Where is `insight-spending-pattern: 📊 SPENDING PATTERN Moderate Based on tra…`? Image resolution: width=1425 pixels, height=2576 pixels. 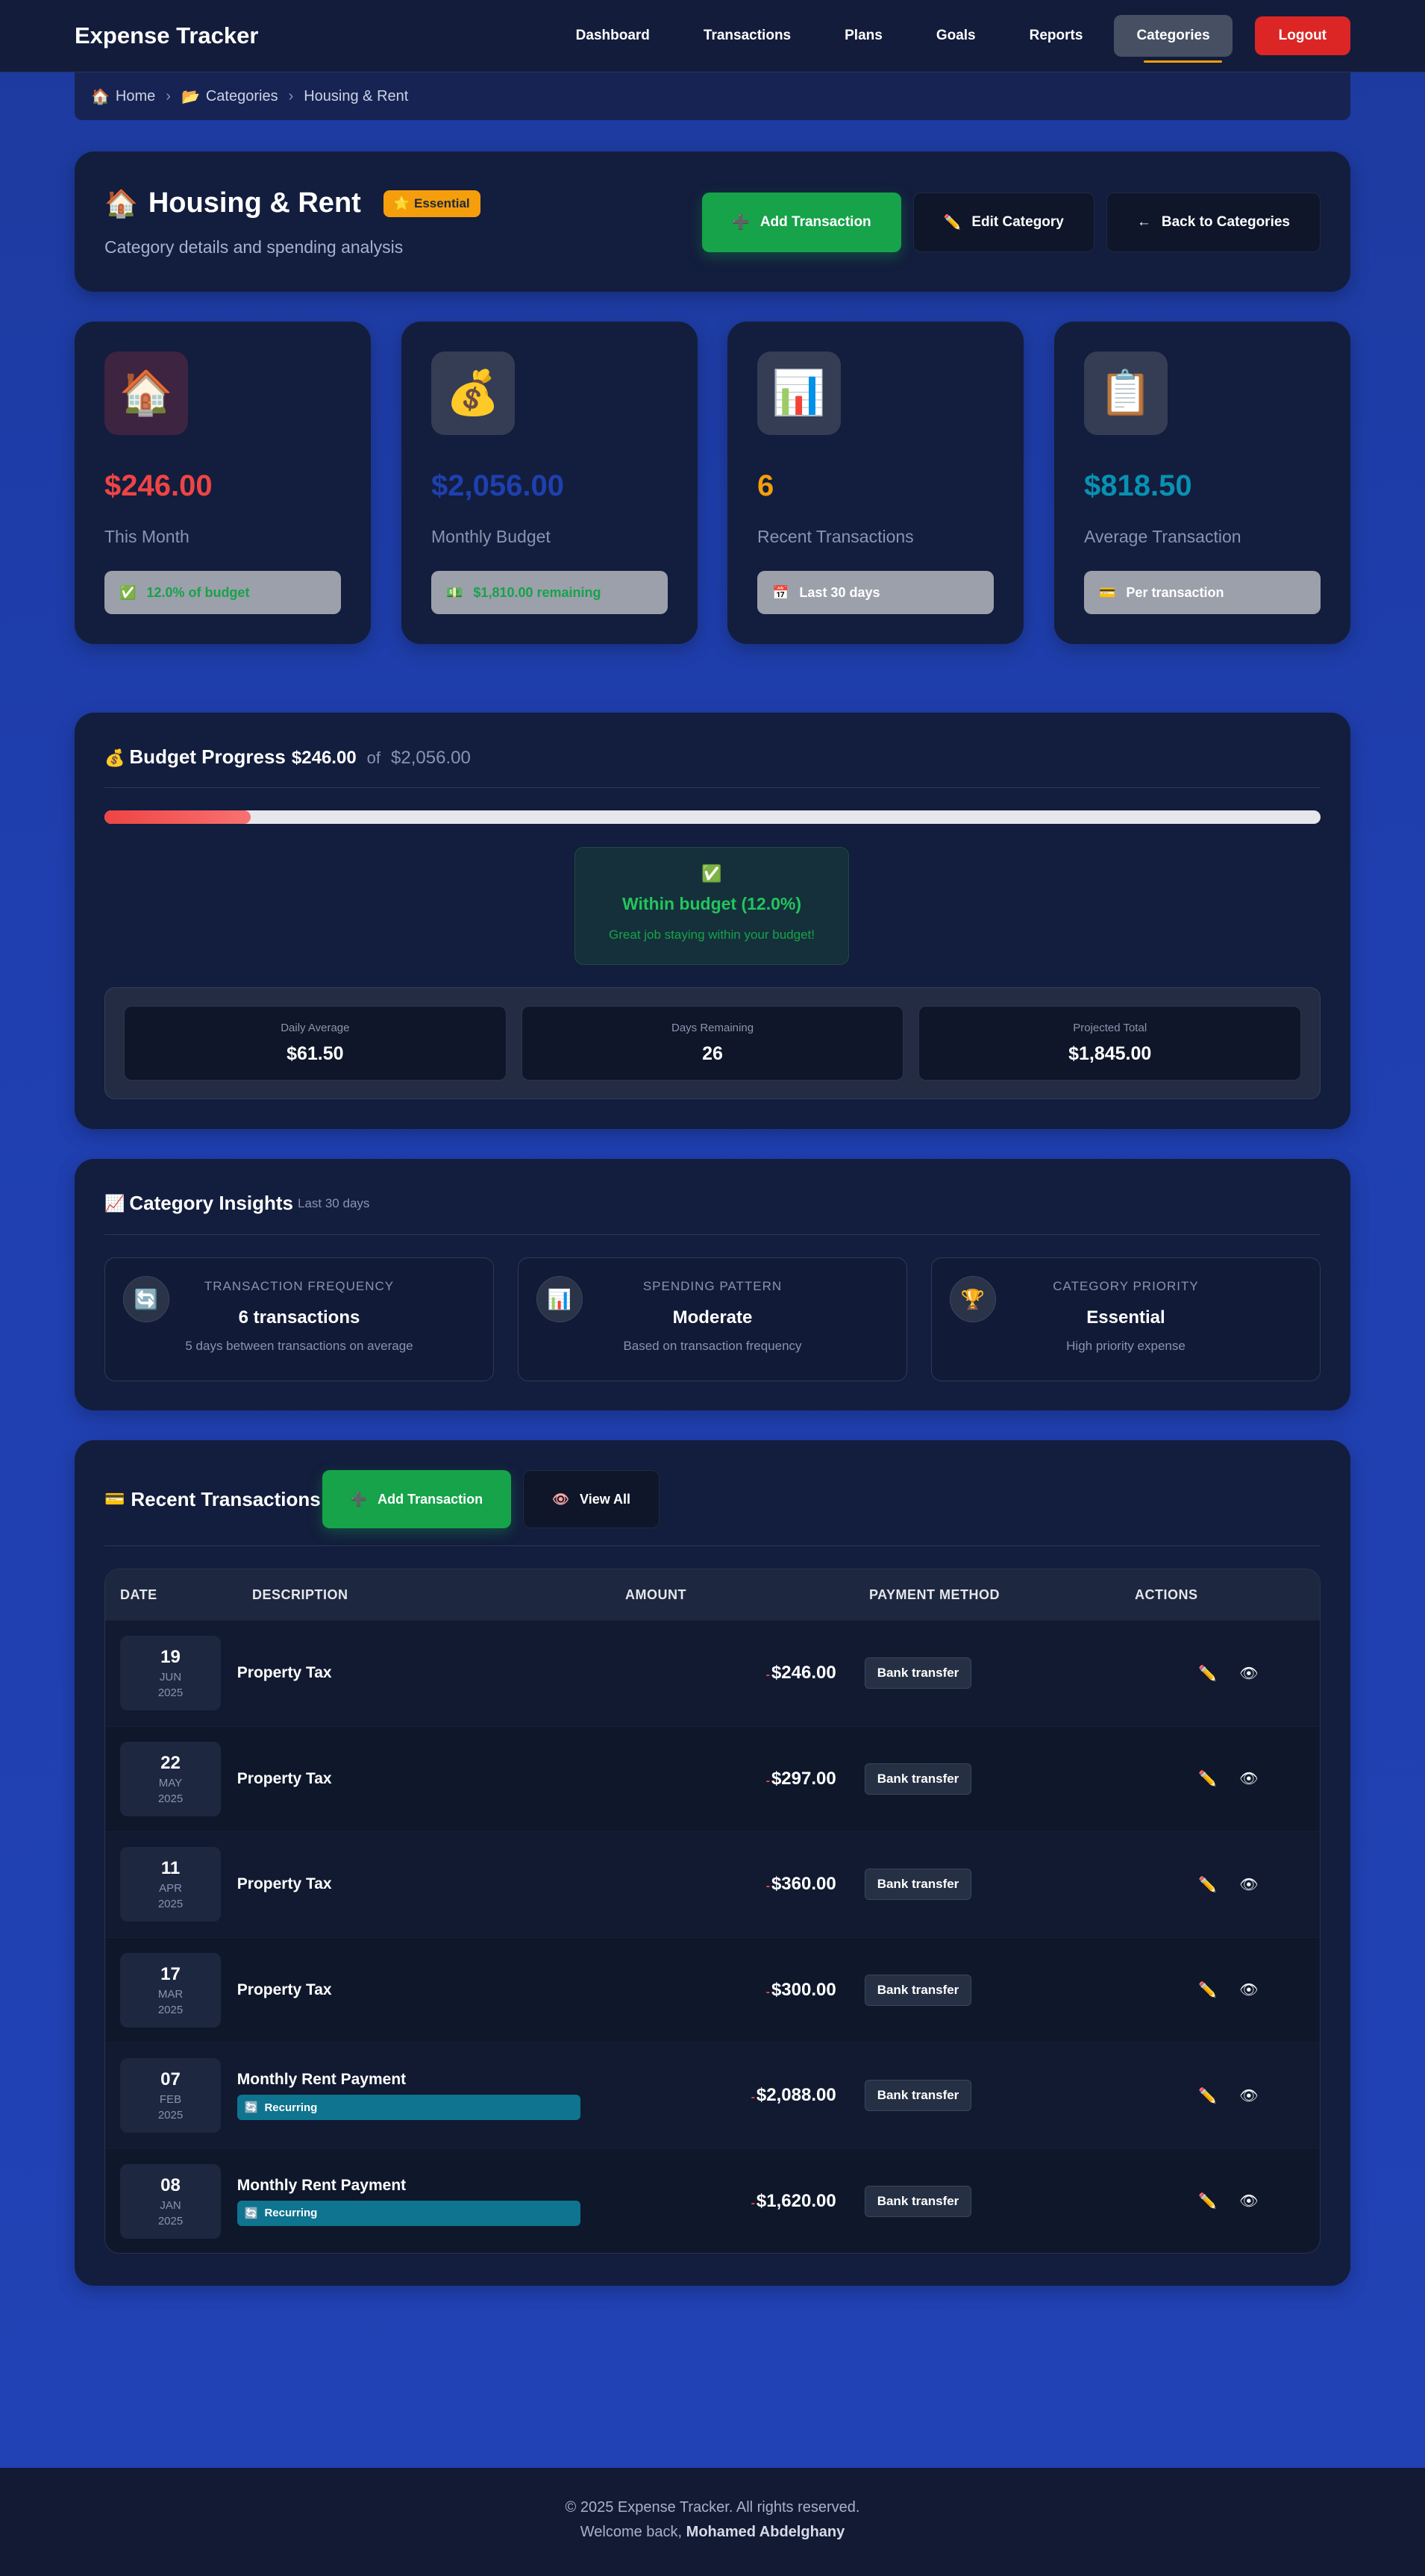
insight-spending-pattern: 📊 SPENDING PATTERN Moderate Based on tra… is located at coordinates (712, 1319).